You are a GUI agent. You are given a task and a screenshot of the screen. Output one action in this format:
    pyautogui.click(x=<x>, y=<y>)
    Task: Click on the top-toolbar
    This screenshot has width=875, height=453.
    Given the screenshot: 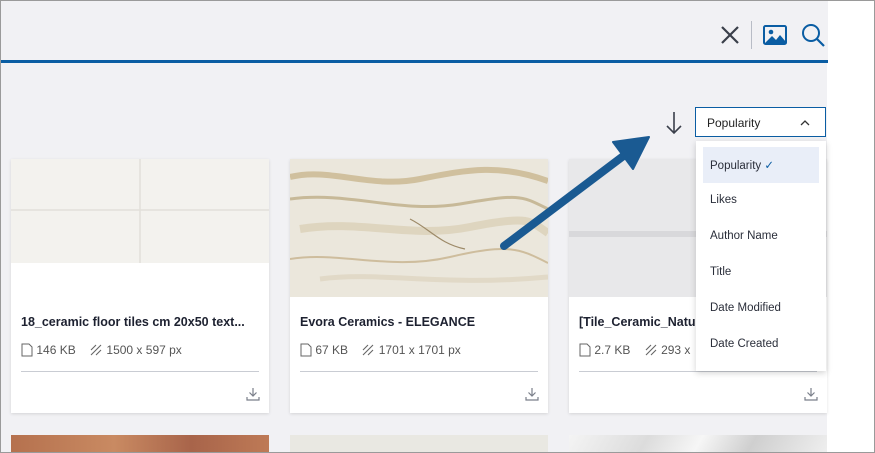 What is the action you would take?
    pyautogui.click(x=414, y=32)
    